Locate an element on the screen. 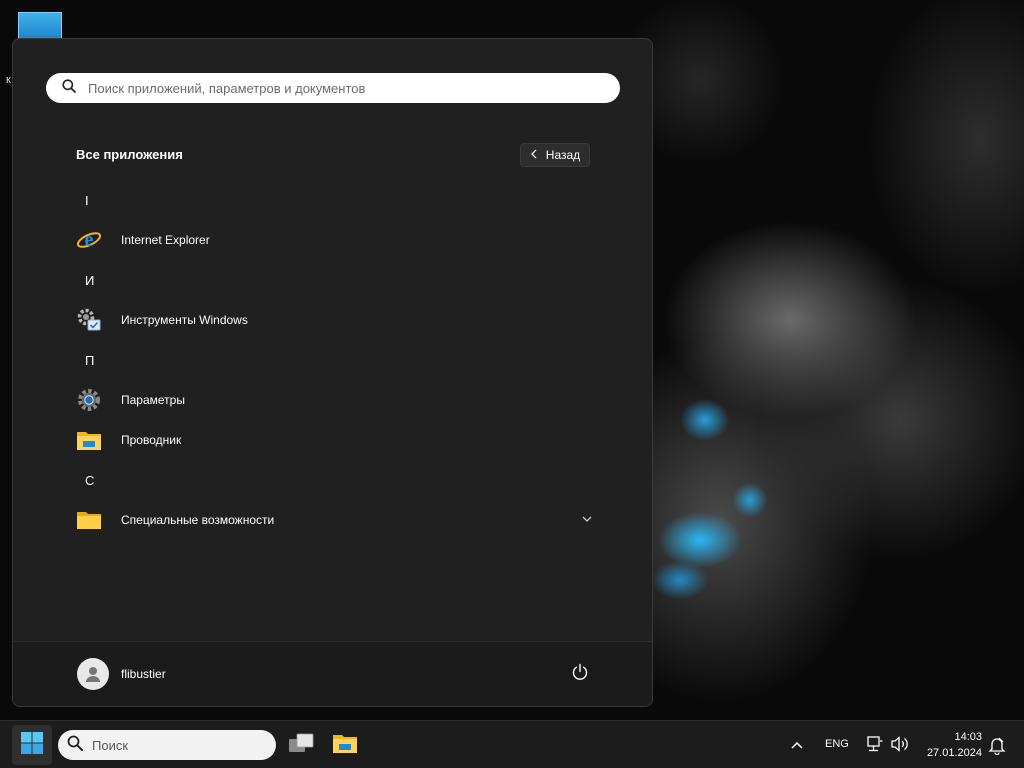 The image size is (1024, 768). user-account-button: flibustier is located at coordinates (121, 674).